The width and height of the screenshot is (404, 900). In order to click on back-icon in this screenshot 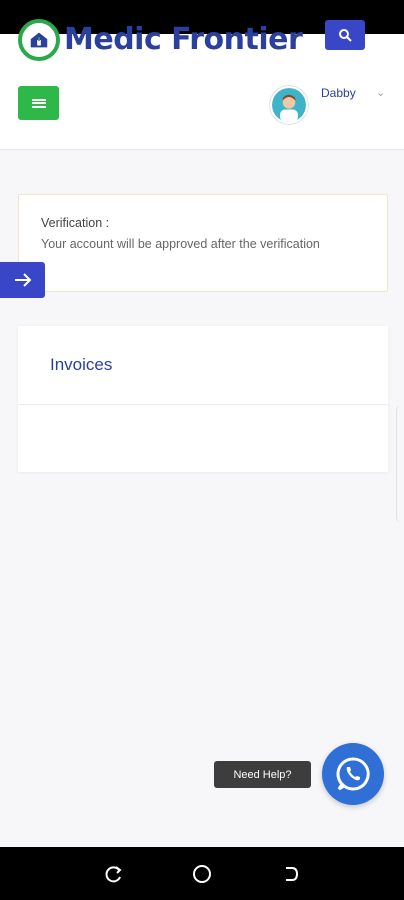, I will do `click(290, 874)`.